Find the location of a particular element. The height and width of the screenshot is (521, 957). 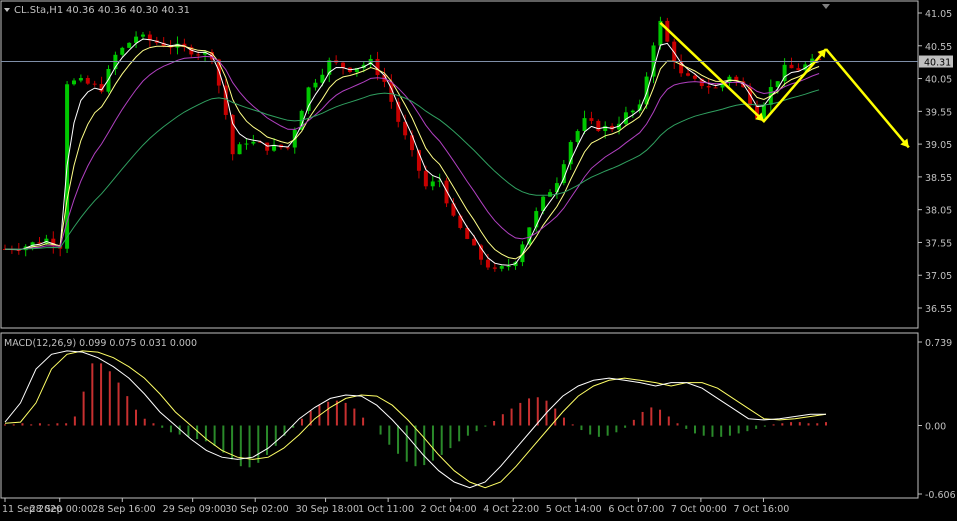

time-tick-label: 28 Sep 16:00 is located at coordinates (123, 509).